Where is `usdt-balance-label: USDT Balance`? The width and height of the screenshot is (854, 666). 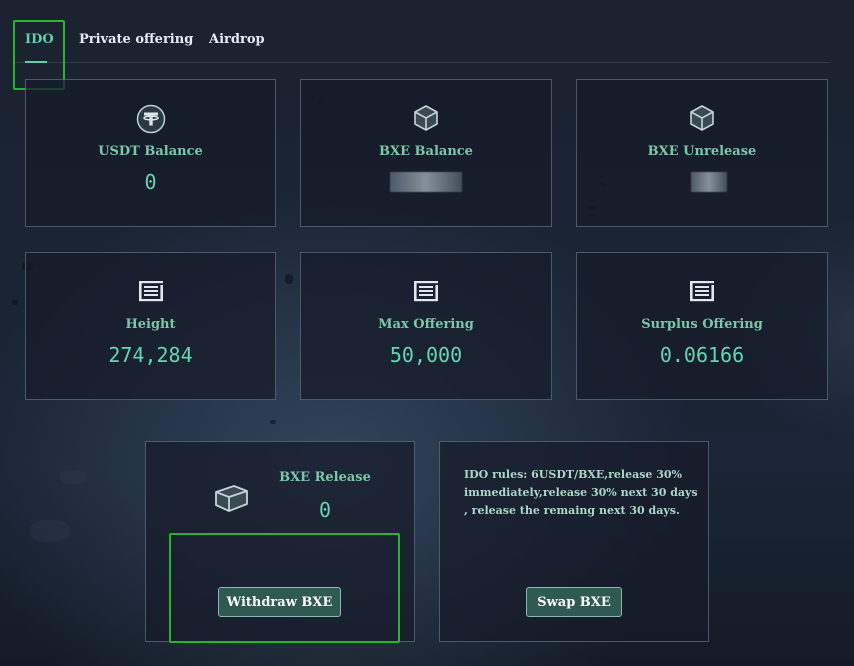
usdt-balance-label: USDT Balance is located at coordinates (150, 151).